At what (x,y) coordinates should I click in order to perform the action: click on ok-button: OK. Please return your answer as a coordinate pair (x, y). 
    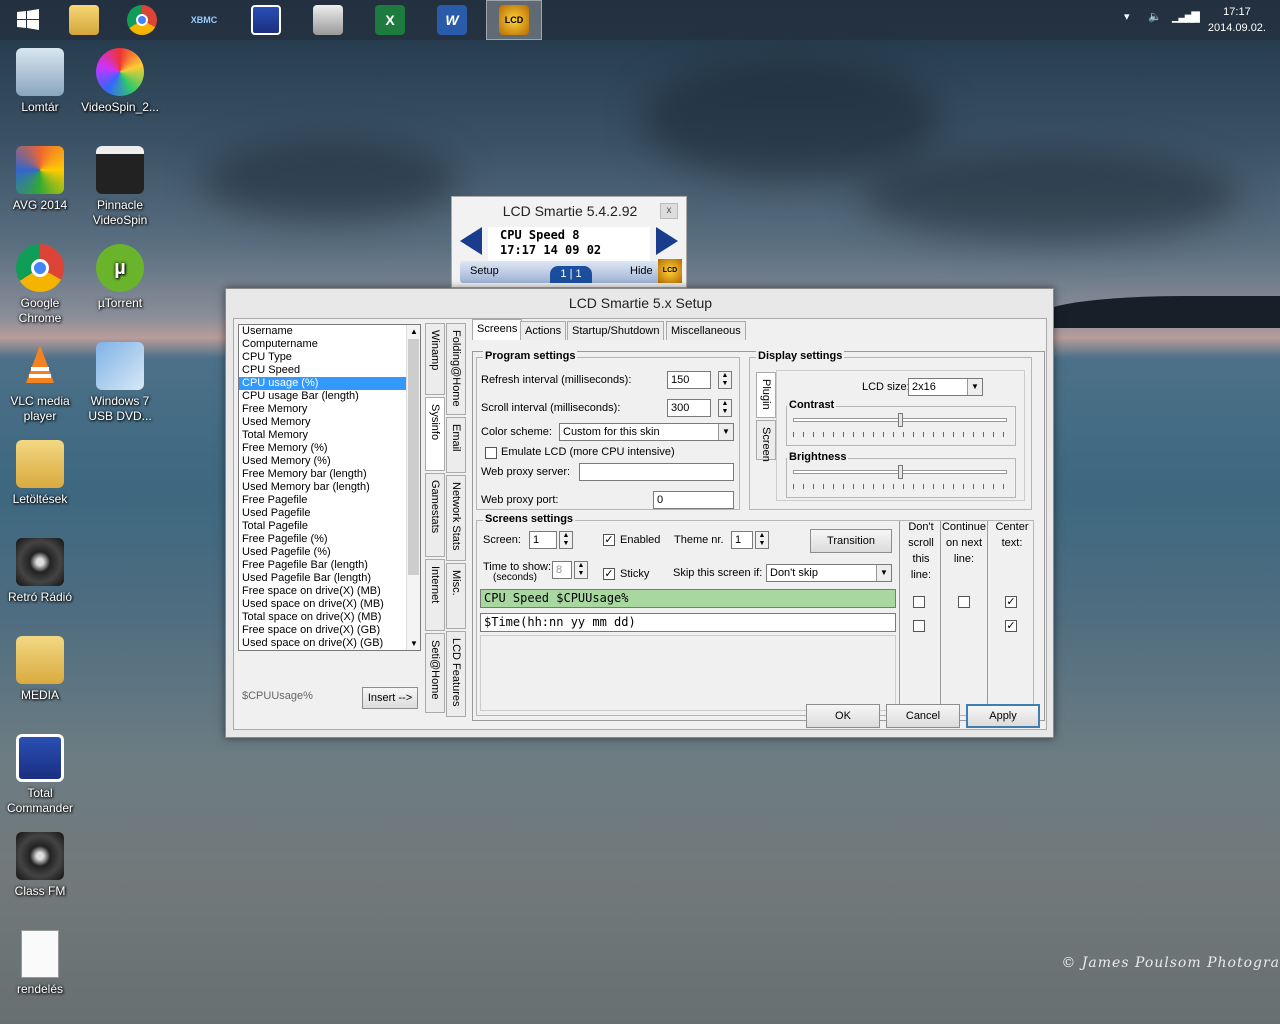
    Looking at the image, I should click on (843, 716).